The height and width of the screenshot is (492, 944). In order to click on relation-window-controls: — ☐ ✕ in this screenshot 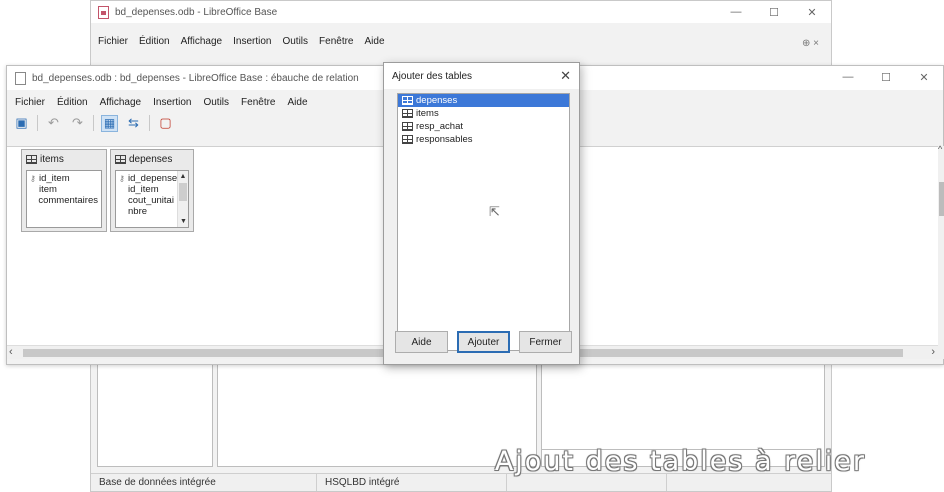, I will do `click(886, 77)`.